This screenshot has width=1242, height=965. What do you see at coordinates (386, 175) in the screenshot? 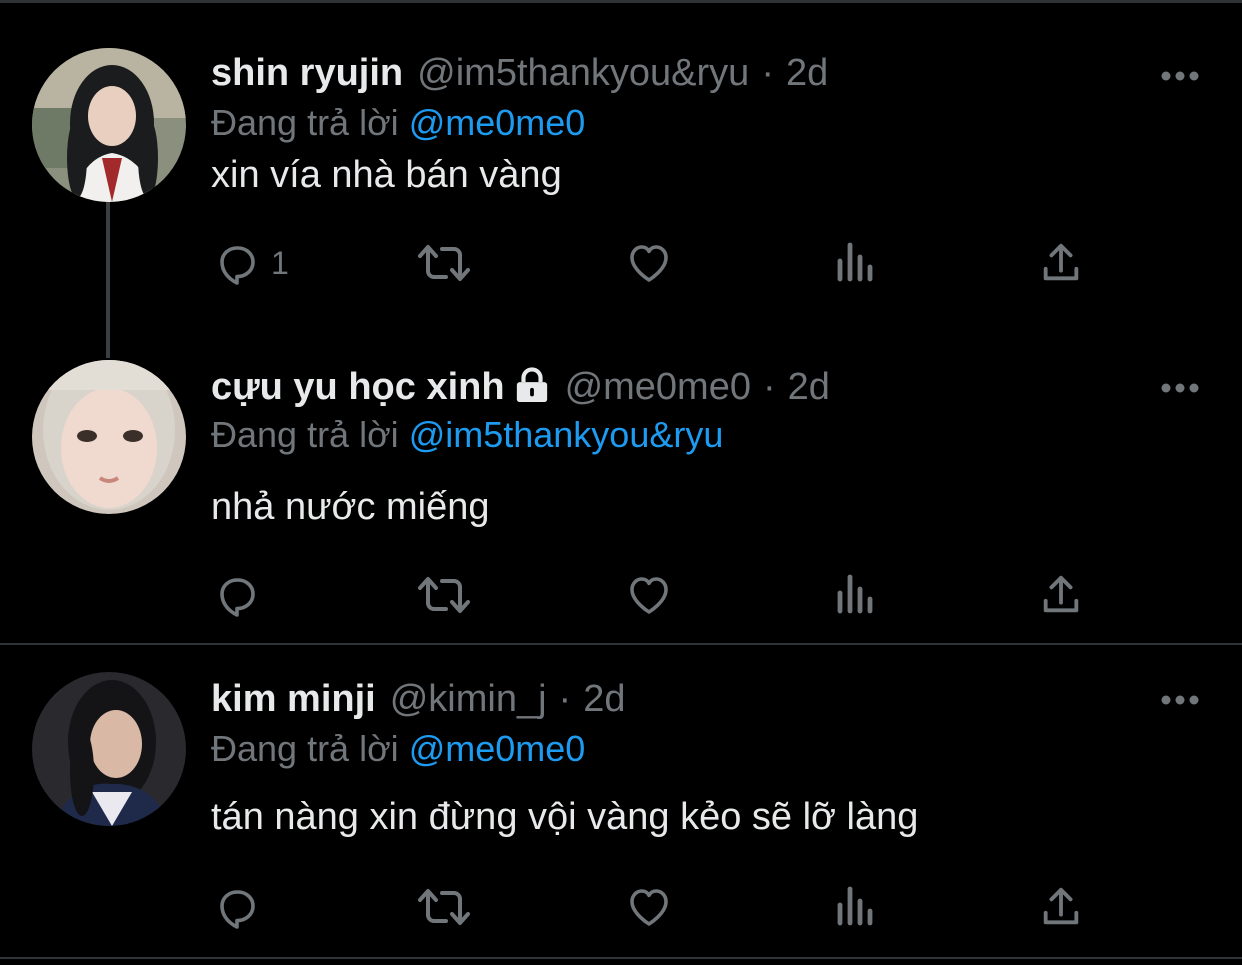
I see `tweet-text: xin vía nhà bán vàng` at bounding box center [386, 175].